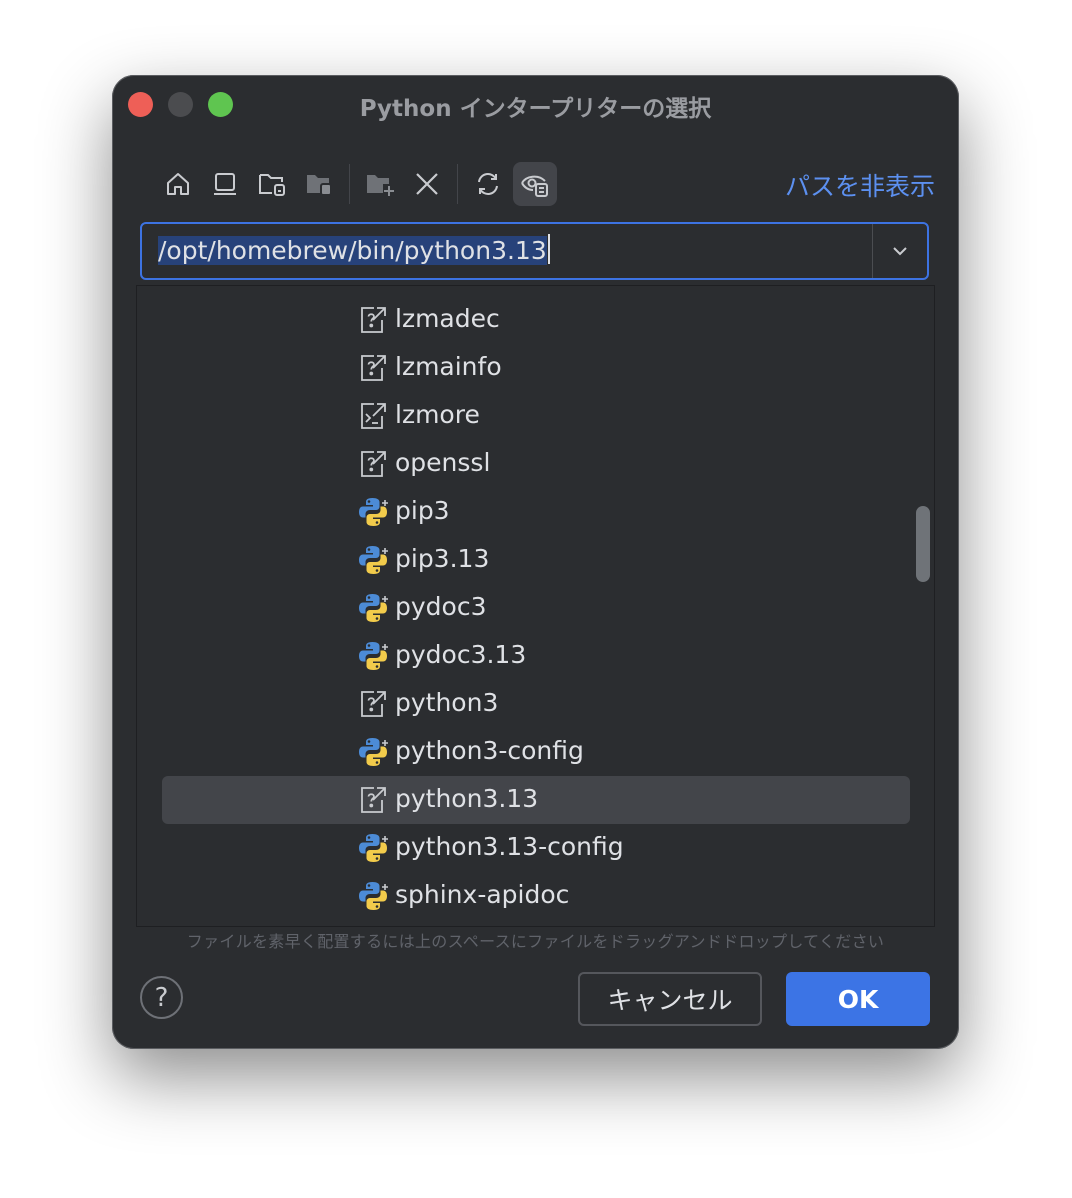 This screenshot has height=1198, width=1072. Describe the element at coordinates (442, 558) in the screenshot. I see `tree-row-label: pip3.13` at that location.